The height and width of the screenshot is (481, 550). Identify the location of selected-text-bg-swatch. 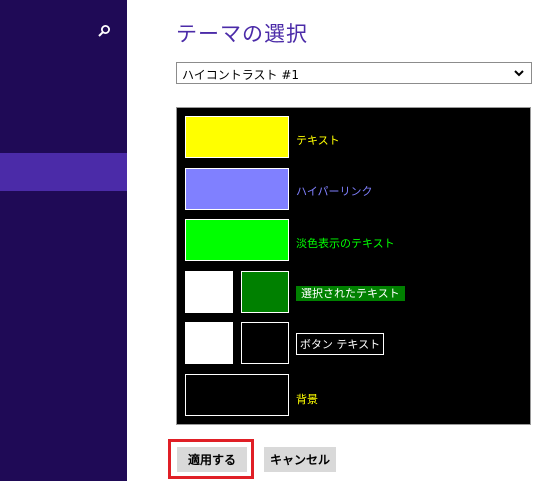
(265, 292).